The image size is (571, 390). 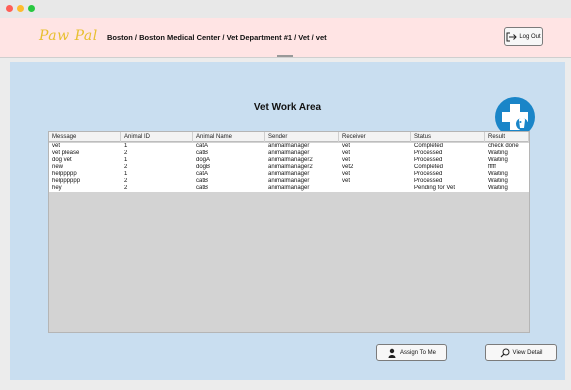 I want to click on cell-message: new, so click(x=58, y=167).